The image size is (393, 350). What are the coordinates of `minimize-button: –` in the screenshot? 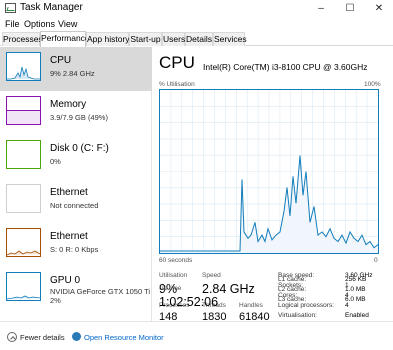 It's located at (321, 8).